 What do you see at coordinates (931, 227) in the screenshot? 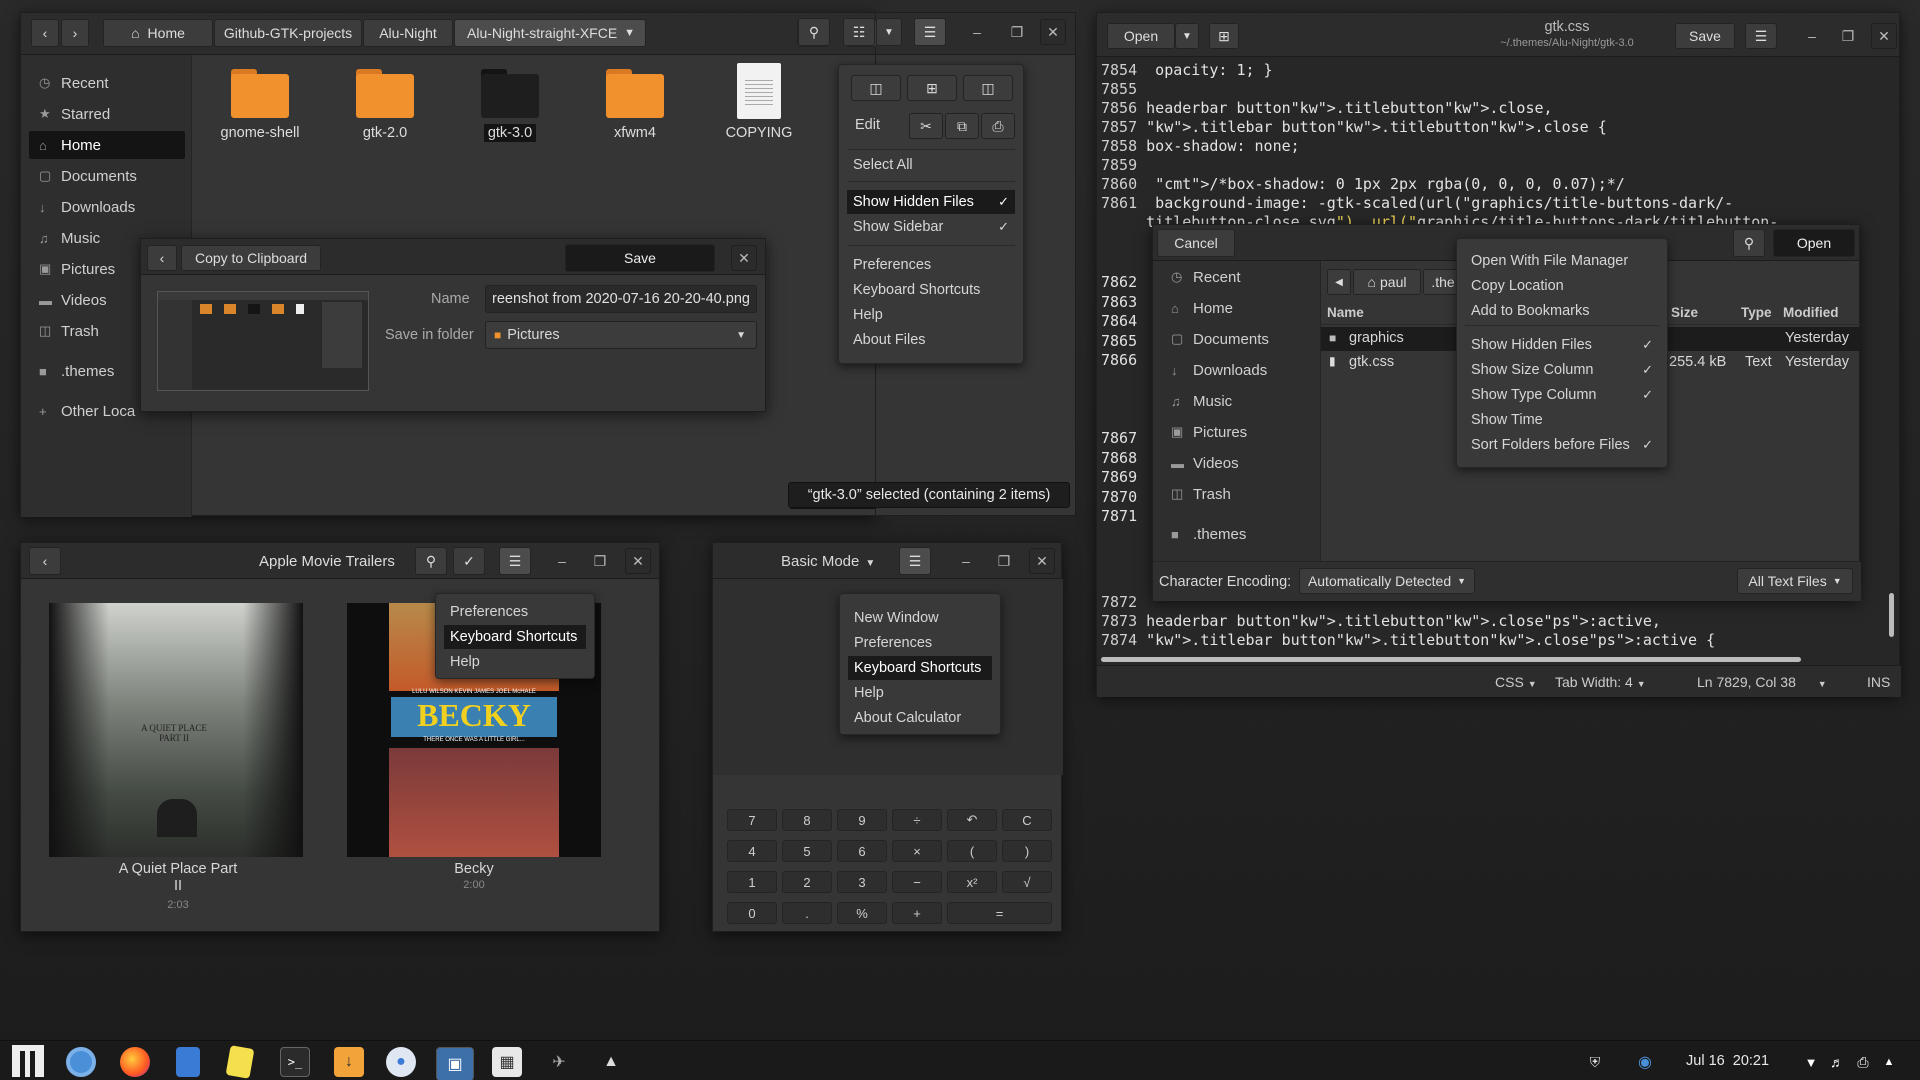
I see `menu-item-show-sidebar: Show Sidebar ✓` at bounding box center [931, 227].